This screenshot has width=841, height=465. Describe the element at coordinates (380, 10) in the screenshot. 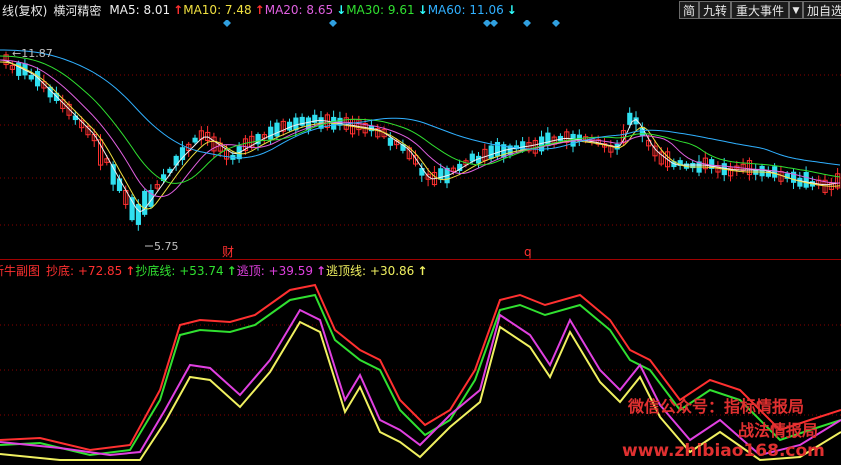

I see `ma-value-3: MA30: 9.61` at that location.